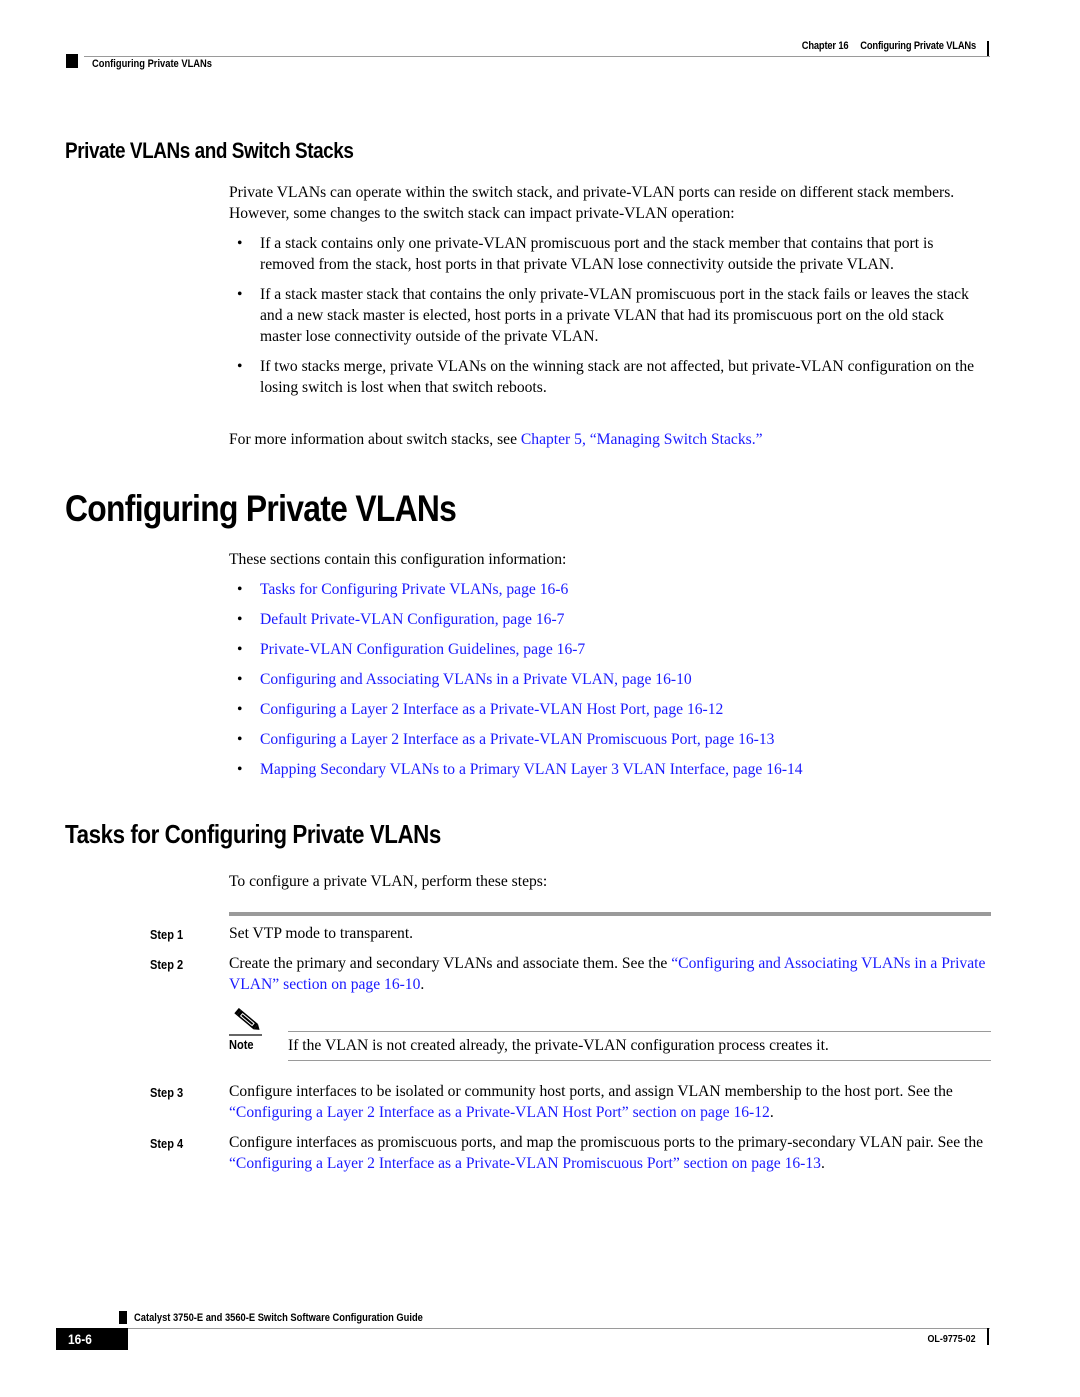 This screenshot has height=1397, width=1080. What do you see at coordinates (951, 1339) in the screenshot?
I see `doc-number: OL-9775-02` at bounding box center [951, 1339].